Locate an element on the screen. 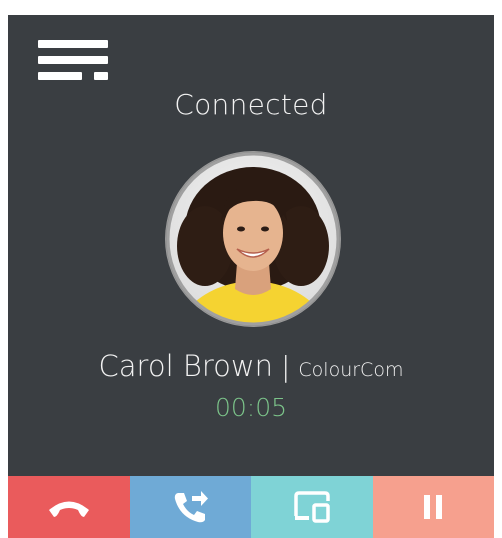 This screenshot has width=502, height=538. pause-icon is located at coordinates (433, 507).